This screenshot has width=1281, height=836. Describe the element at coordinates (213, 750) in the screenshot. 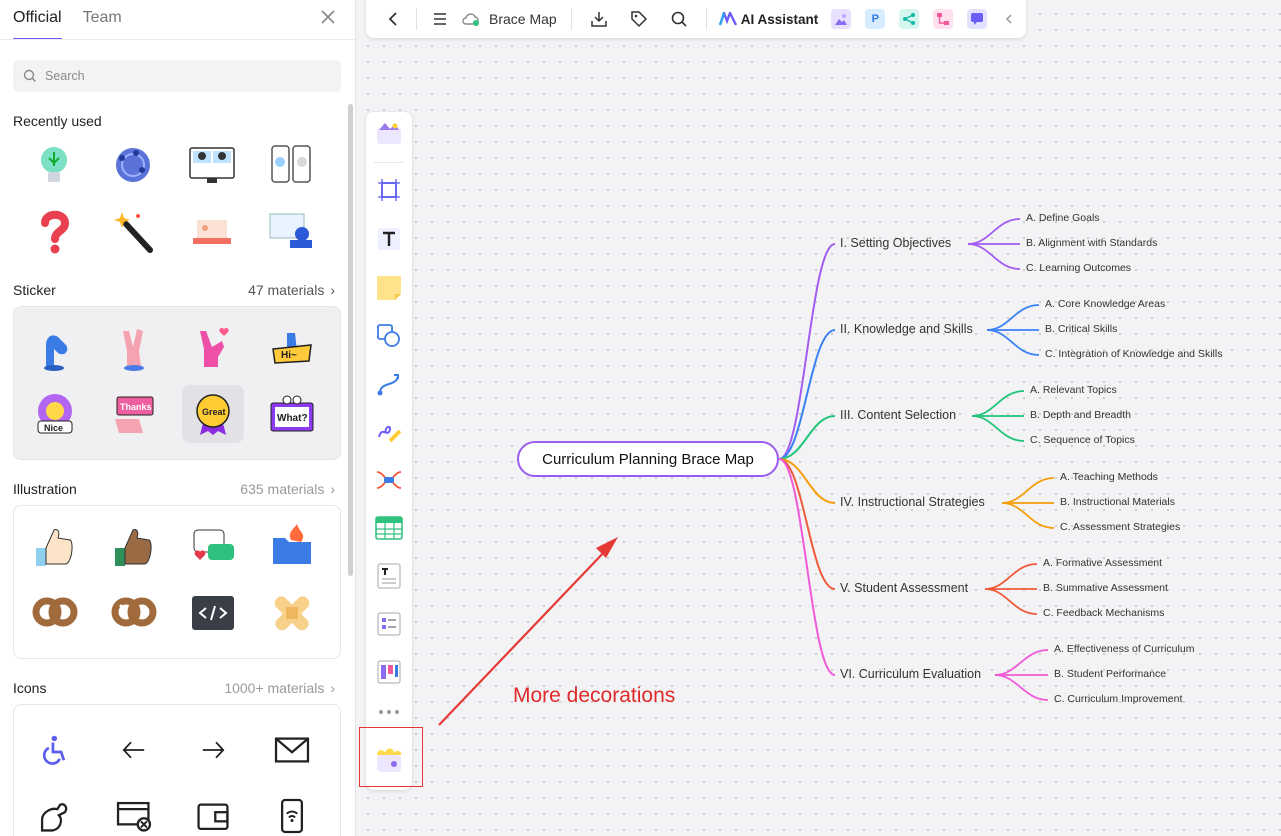

I see `arrow-right-icon` at that location.